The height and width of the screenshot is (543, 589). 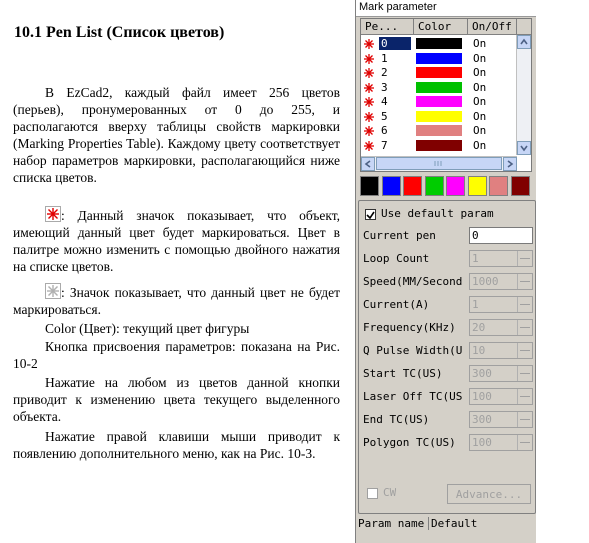 What do you see at coordinates (396, 304) in the screenshot?
I see `param-label: Current(A)` at bounding box center [396, 304].